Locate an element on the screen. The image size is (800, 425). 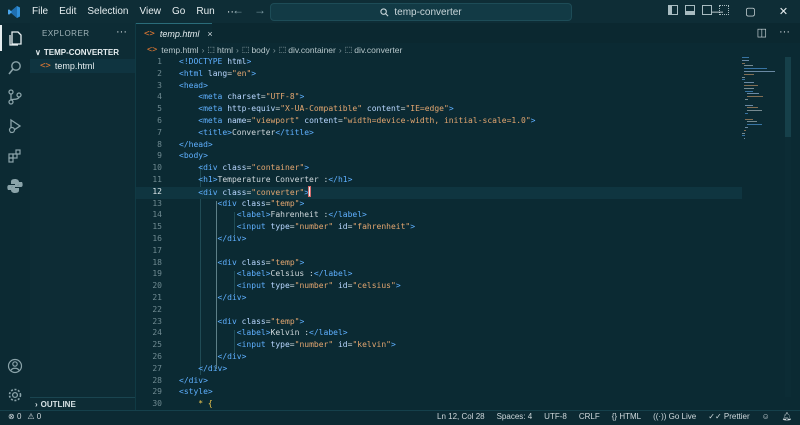
breadcrumb-file: temp.html is located at coordinates (179, 50).